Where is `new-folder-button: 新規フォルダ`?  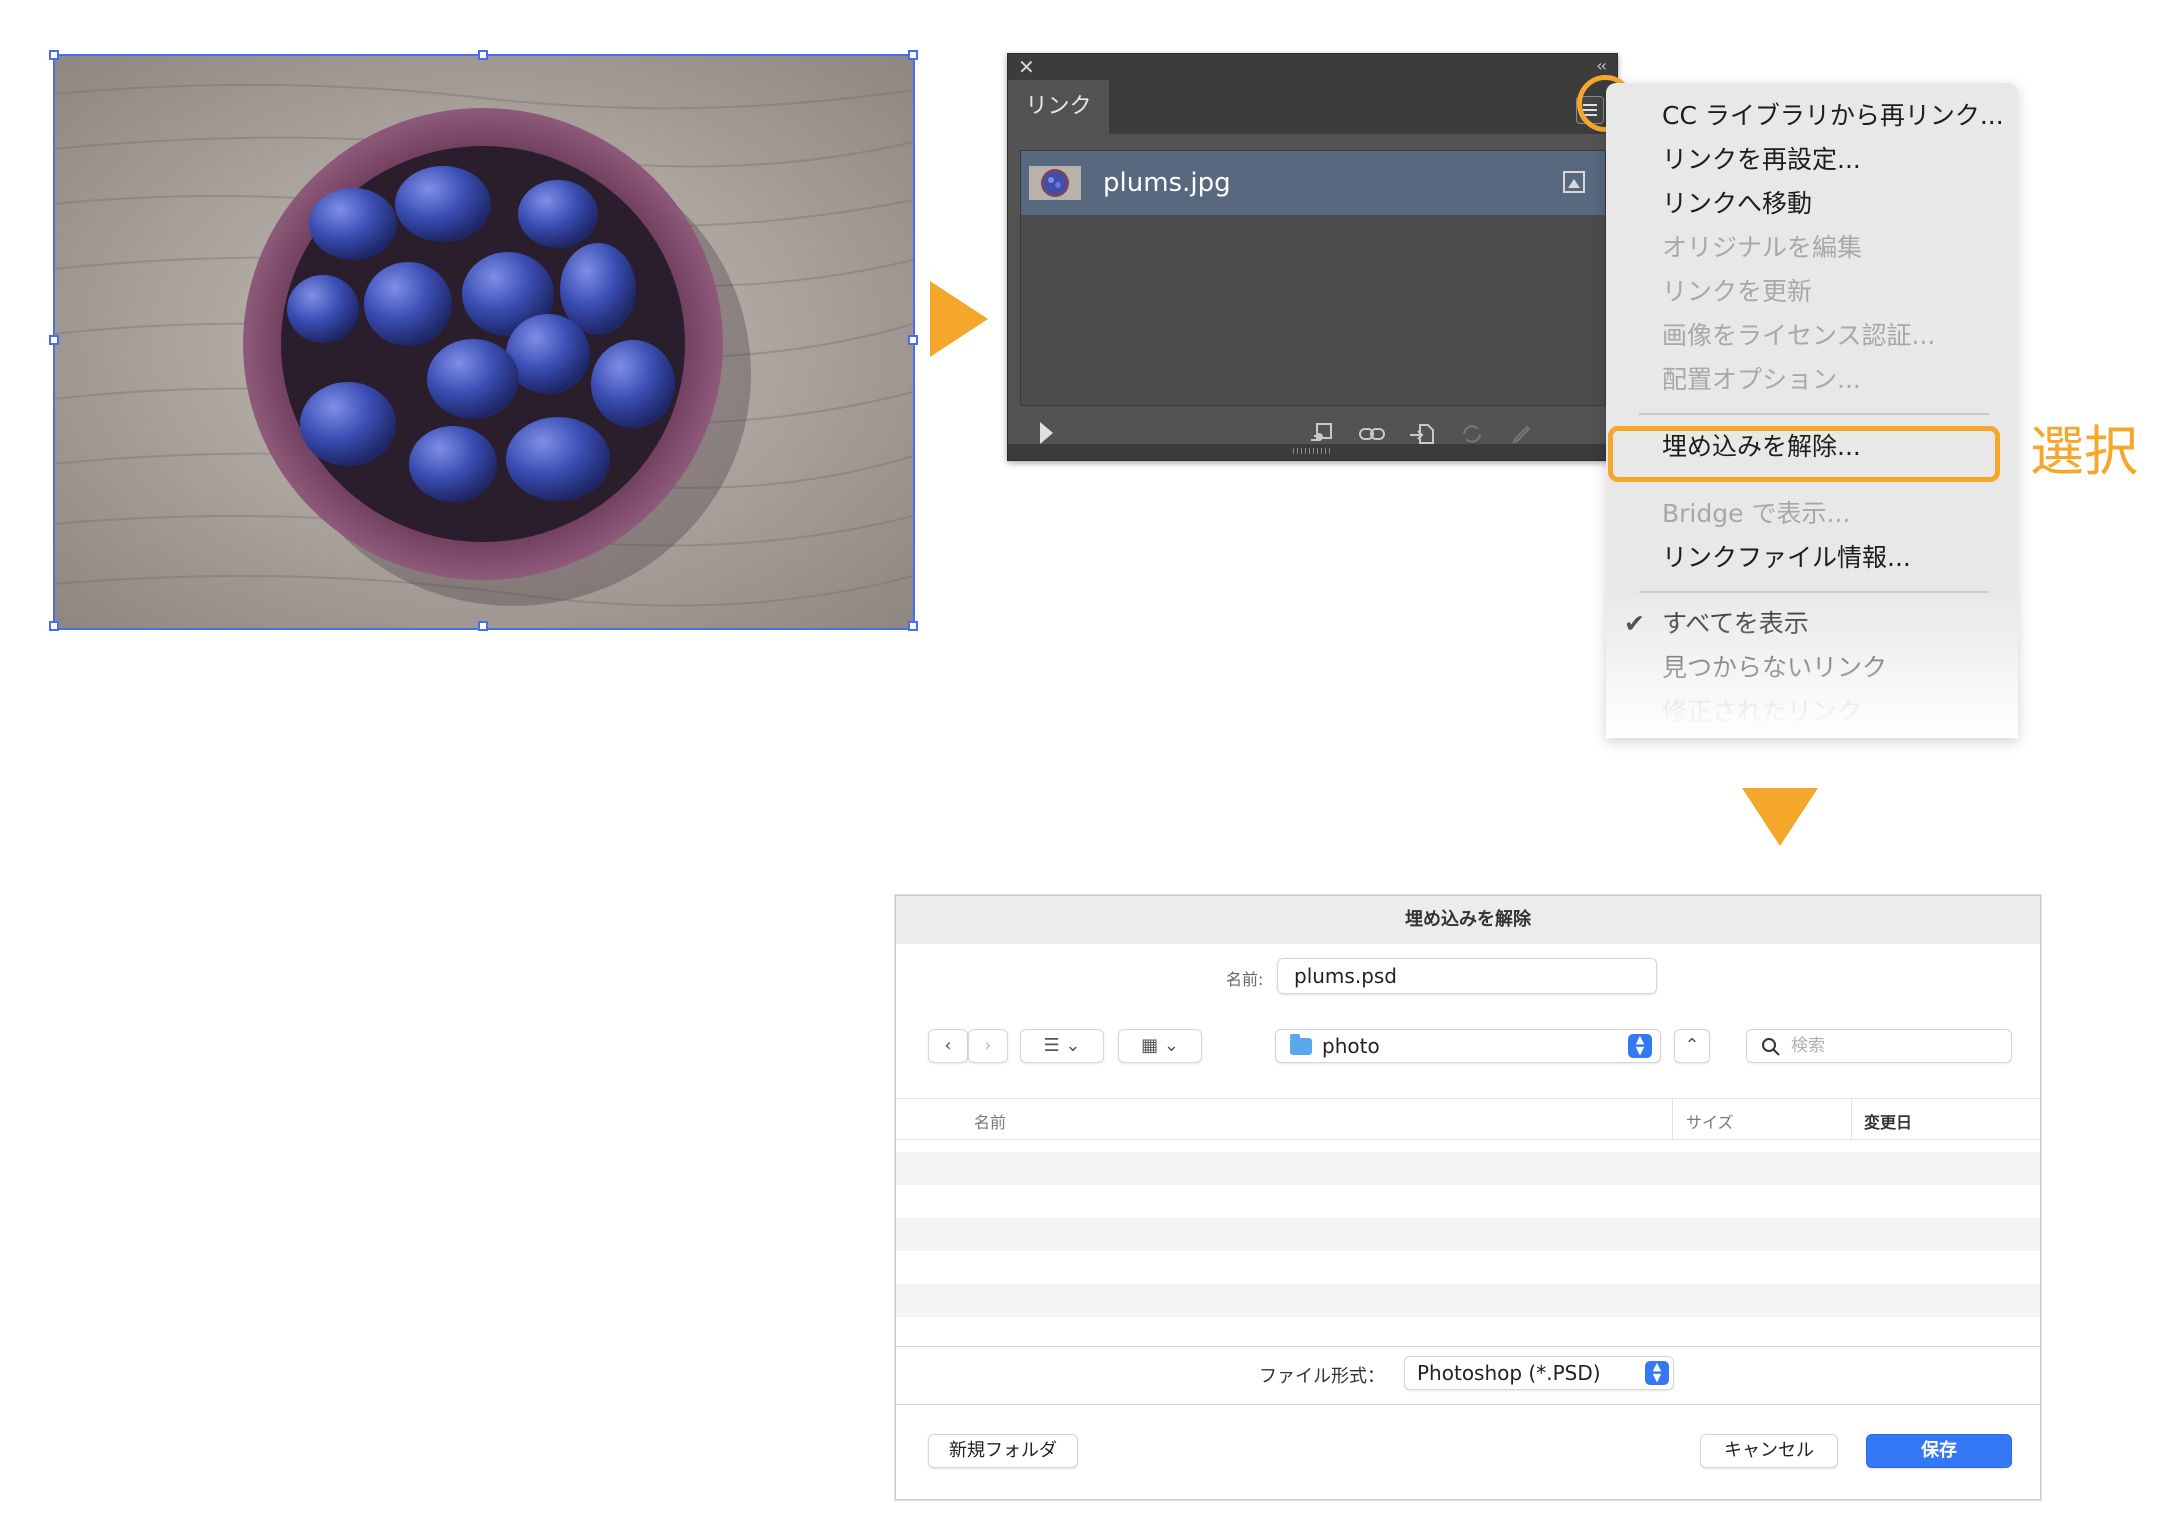
new-folder-button: 新規フォルダ is located at coordinates (1003, 1451).